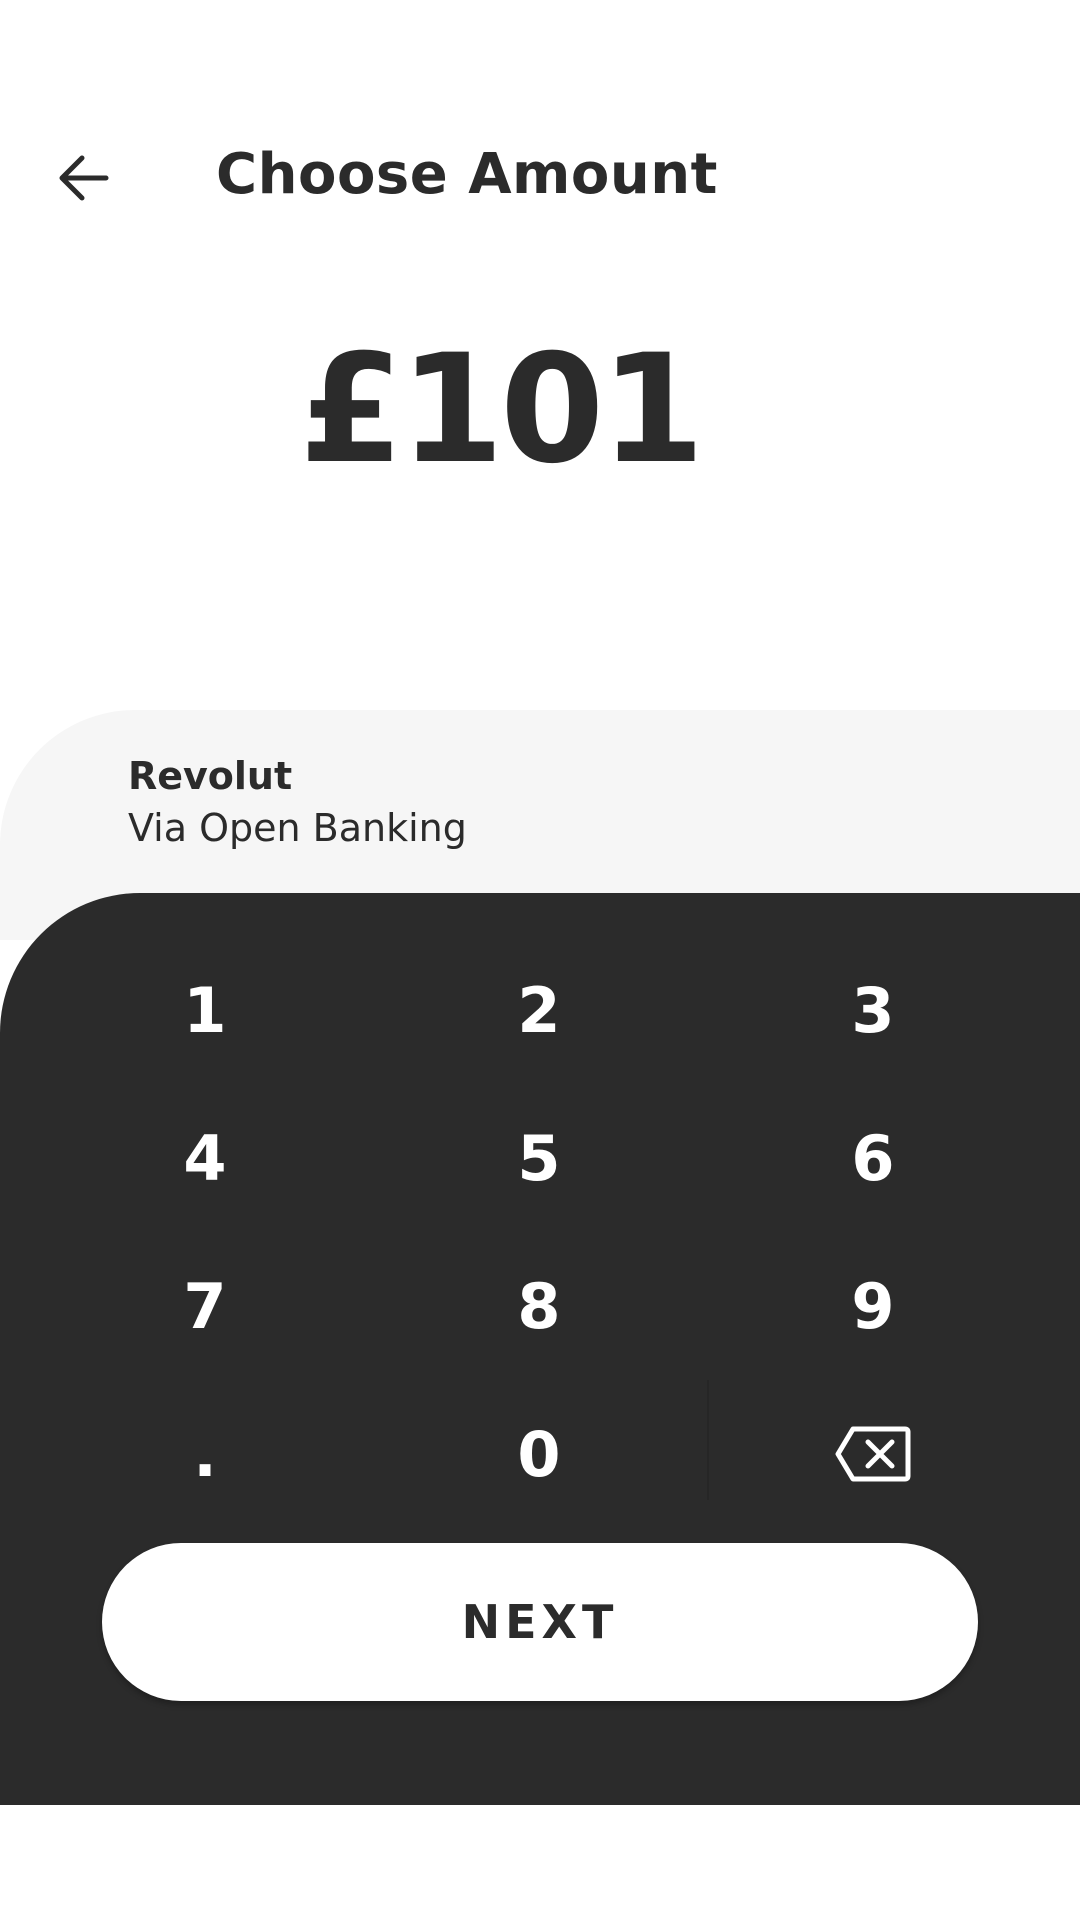 The image size is (1080, 1920). I want to click on arrow-left-icon, so click(84, 178).